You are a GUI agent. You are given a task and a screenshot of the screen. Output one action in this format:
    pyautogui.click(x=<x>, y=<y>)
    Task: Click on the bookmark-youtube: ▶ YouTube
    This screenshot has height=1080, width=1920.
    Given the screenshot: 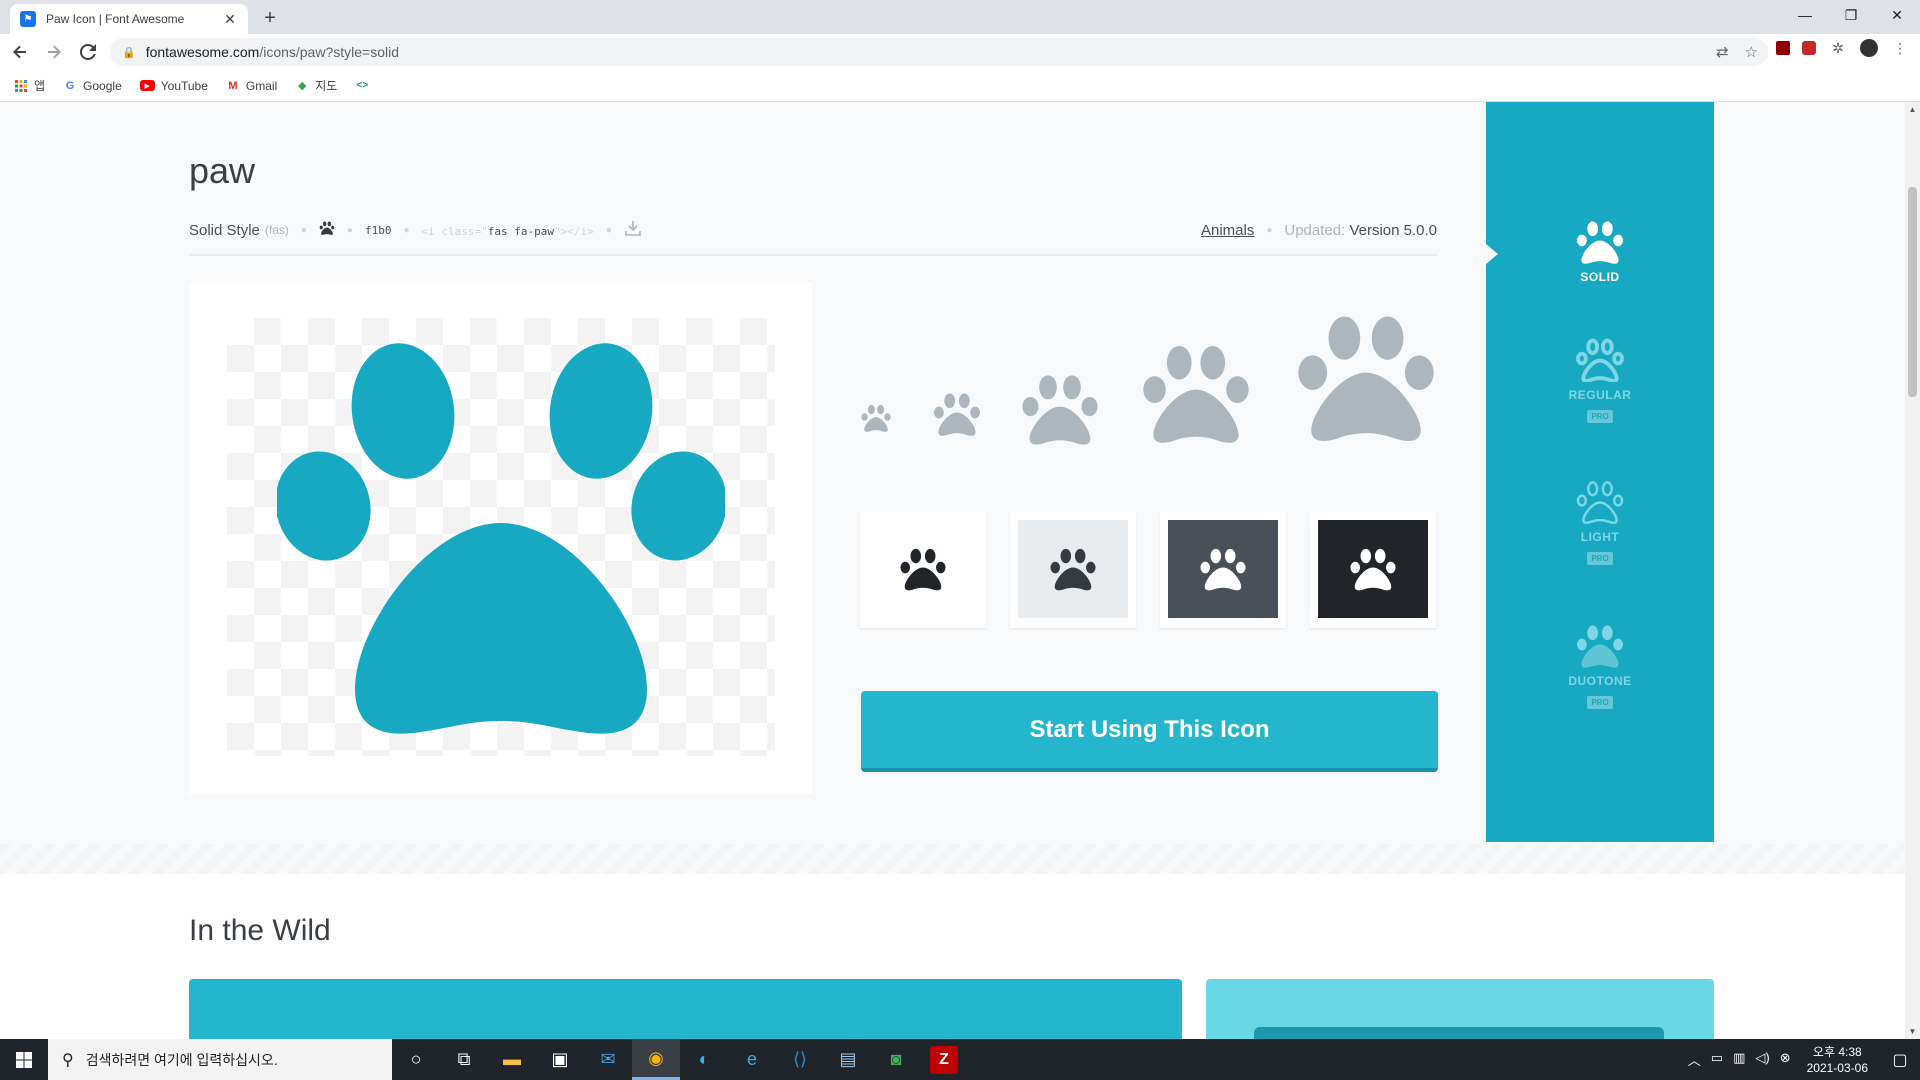 What is the action you would take?
    pyautogui.click(x=173, y=85)
    